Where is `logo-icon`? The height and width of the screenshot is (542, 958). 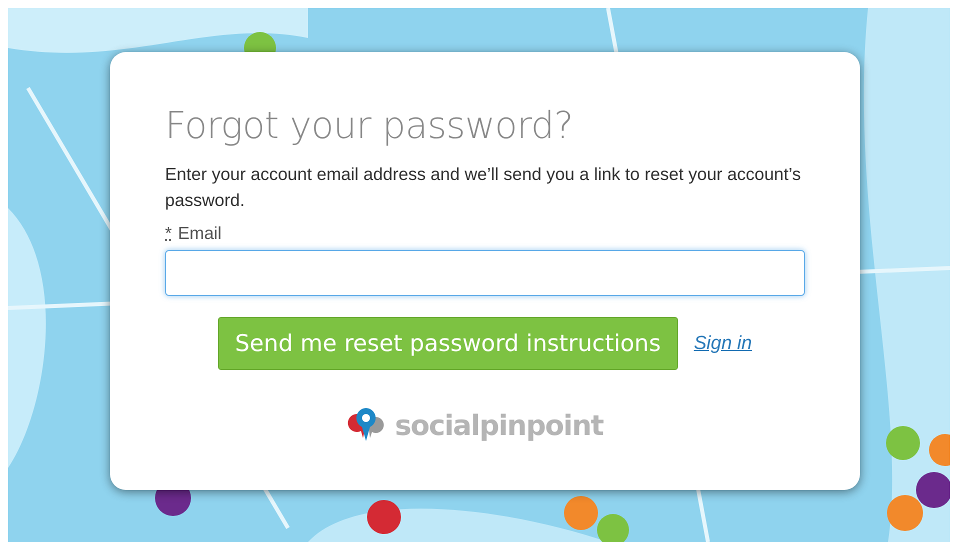
logo-icon is located at coordinates (365, 425).